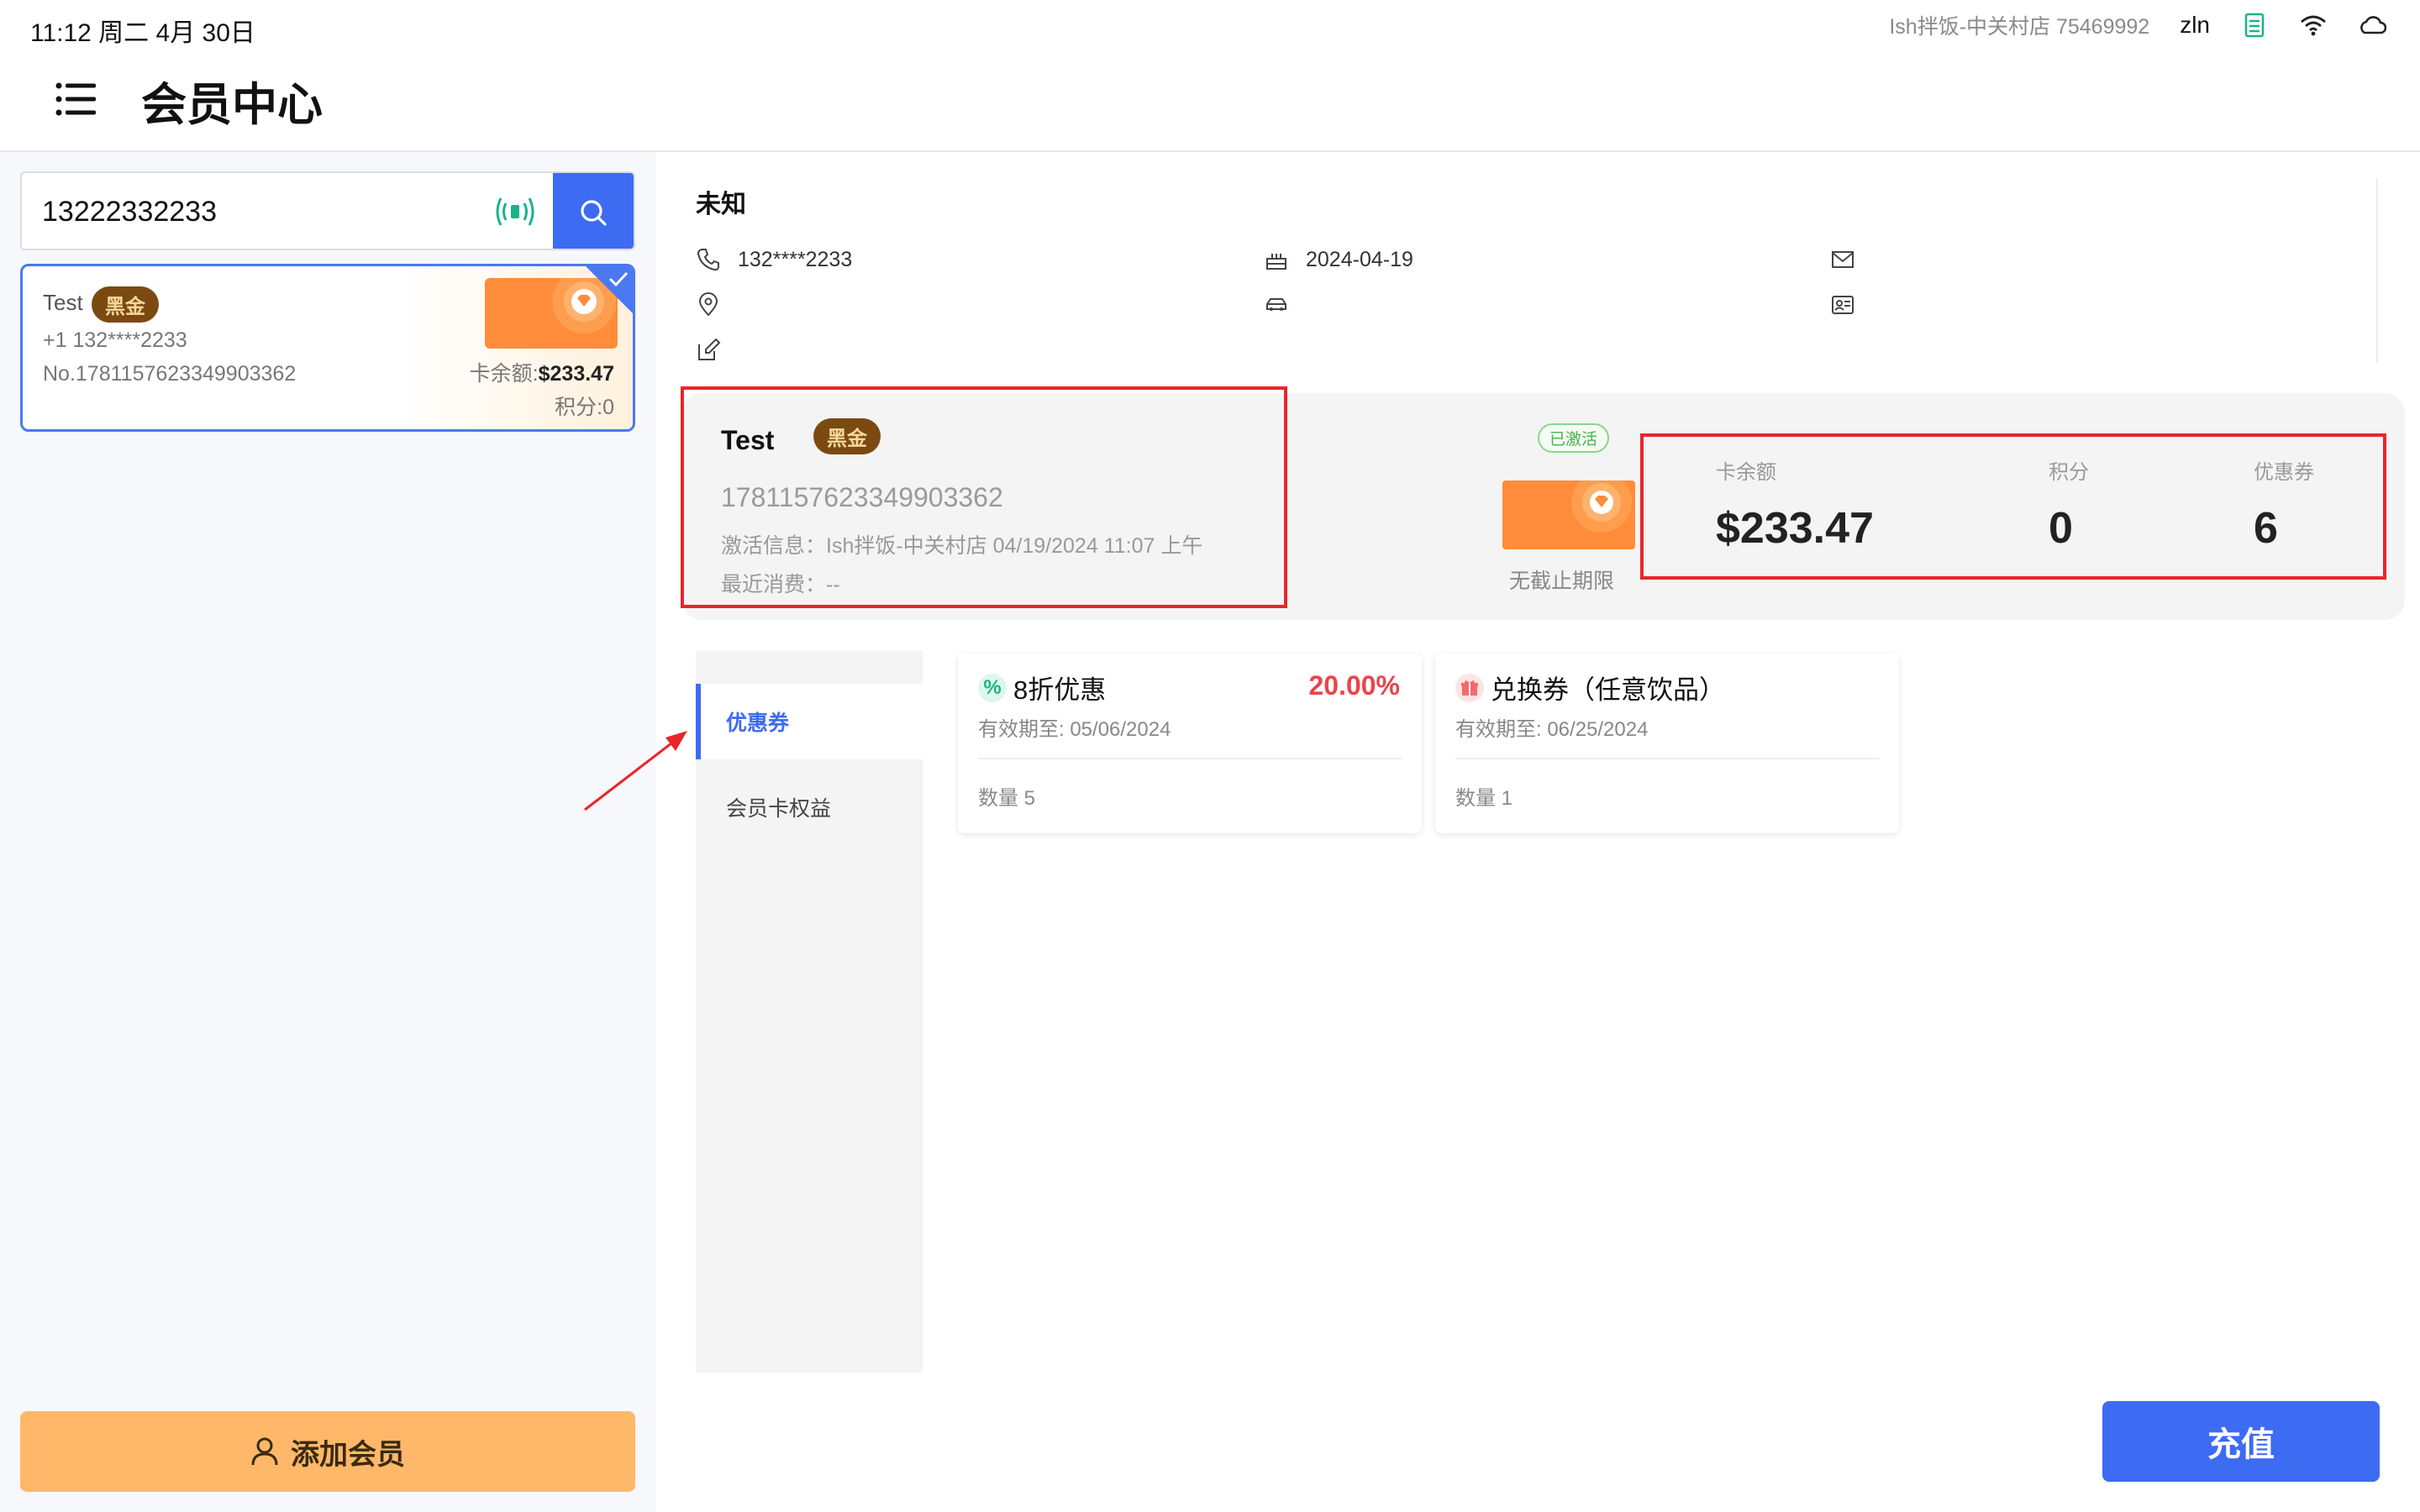 The width and height of the screenshot is (2420, 1512). What do you see at coordinates (1667, 743) in the screenshot?
I see `coupon-card: 兑换券（任意饮品） 有效期至: 06/25/2024 数量 1` at bounding box center [1667, 743].